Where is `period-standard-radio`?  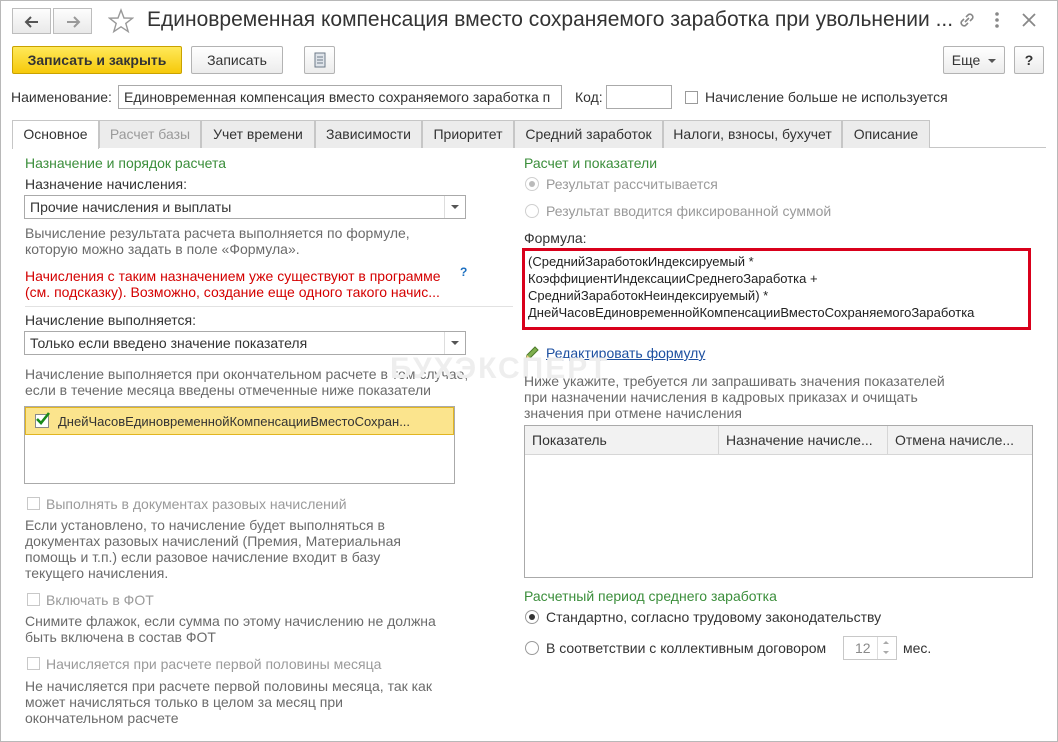
period-standard-radio is located at coordinates (532, 617).